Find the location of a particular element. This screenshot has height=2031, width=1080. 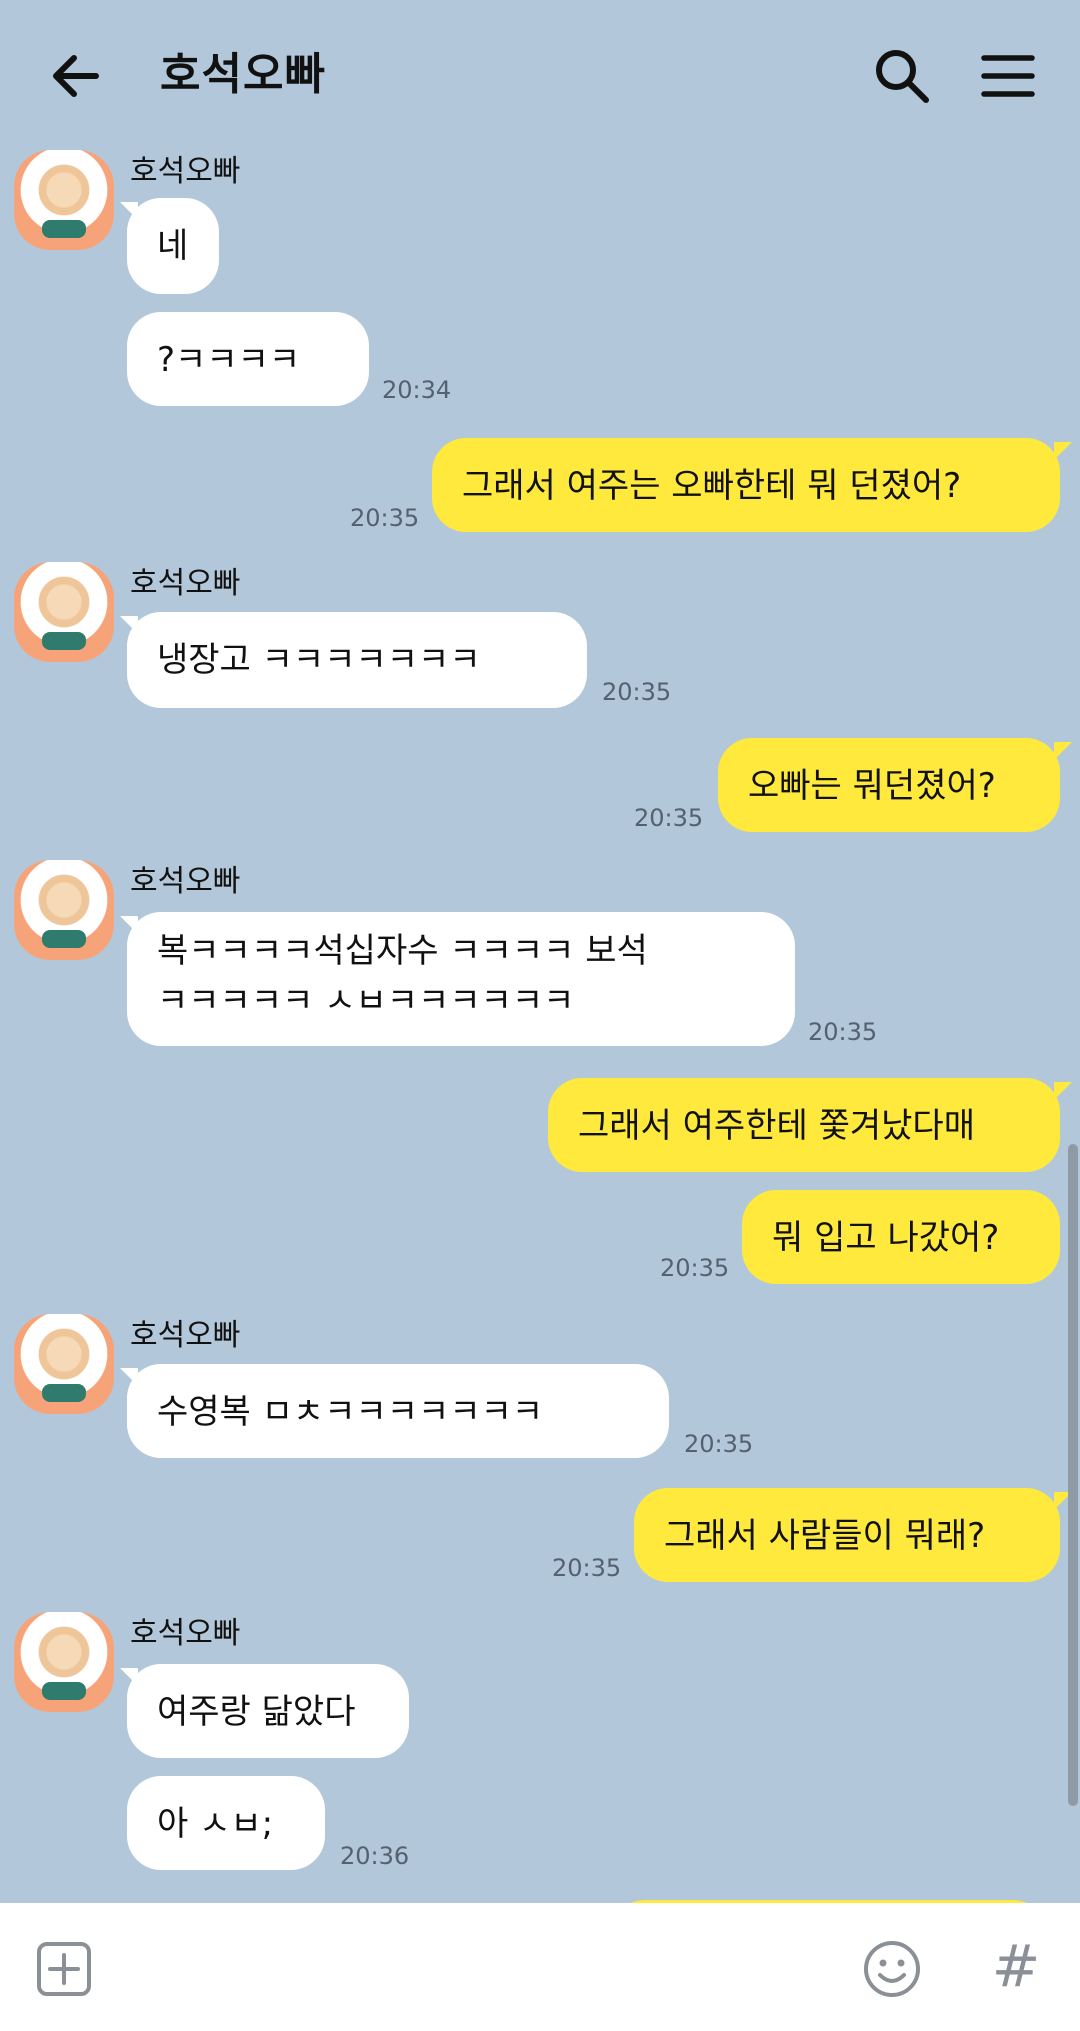

outgoing-message-bubble: 그래서 여주는 오빠한테 뭐 던졌어? is located at coordinates (746, 485).